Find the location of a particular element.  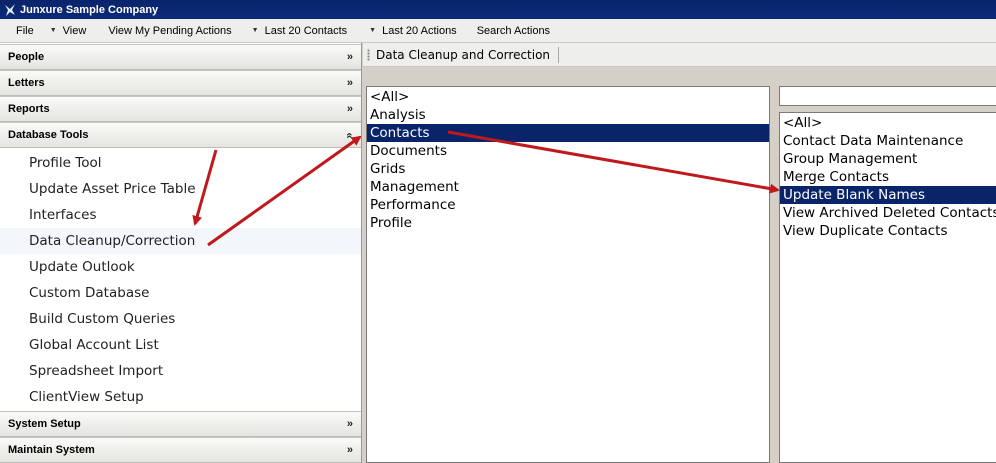

section-maintain-system-label: Maintain System is located at coordinates (51, 450).